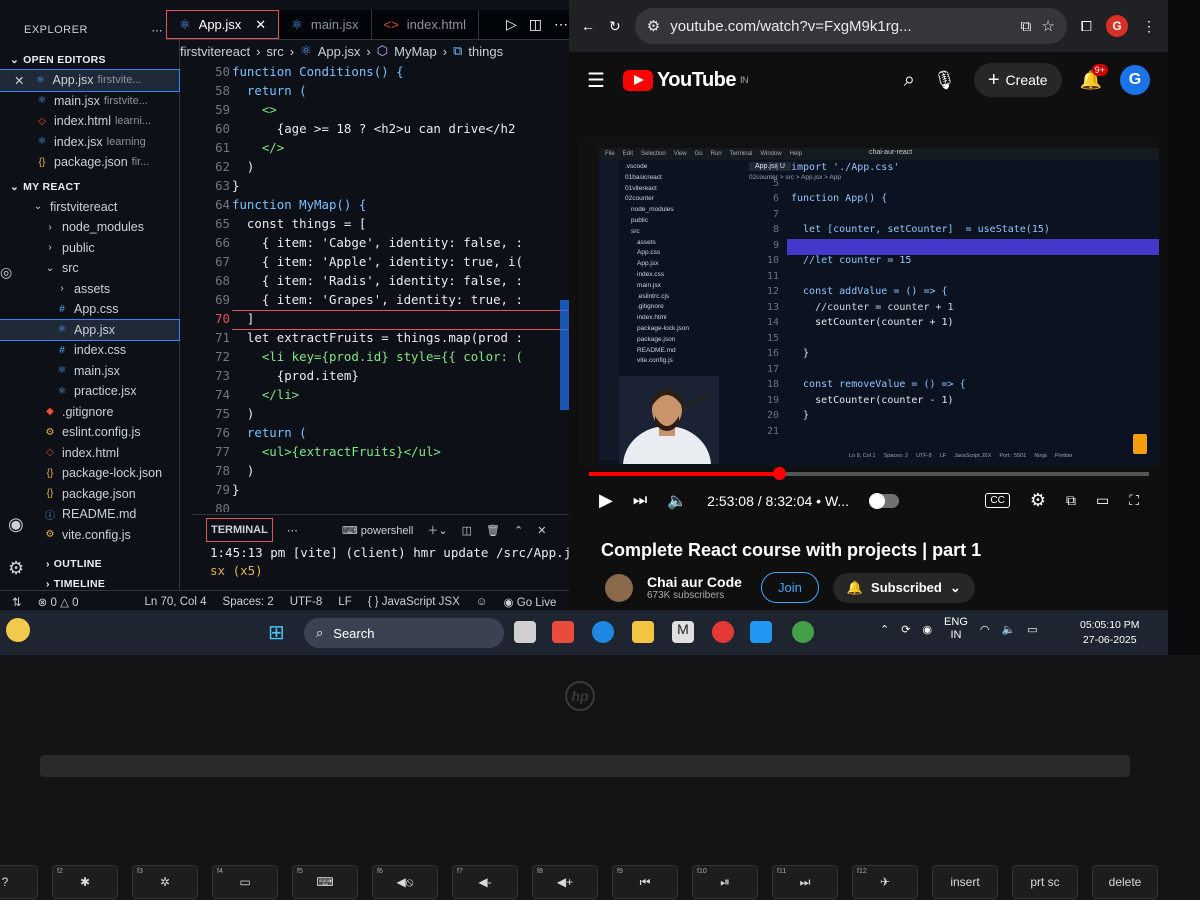 This screenshot has height=900, width=1200. I want to click on split-terminal-icon: ◫, so click(467, 530).